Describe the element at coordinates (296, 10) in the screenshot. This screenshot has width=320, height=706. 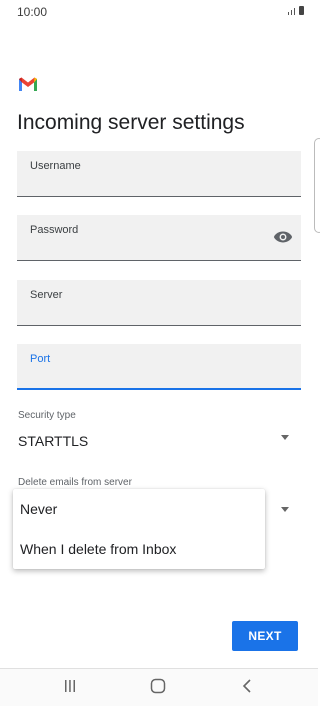
I see `status-icons` at that location.